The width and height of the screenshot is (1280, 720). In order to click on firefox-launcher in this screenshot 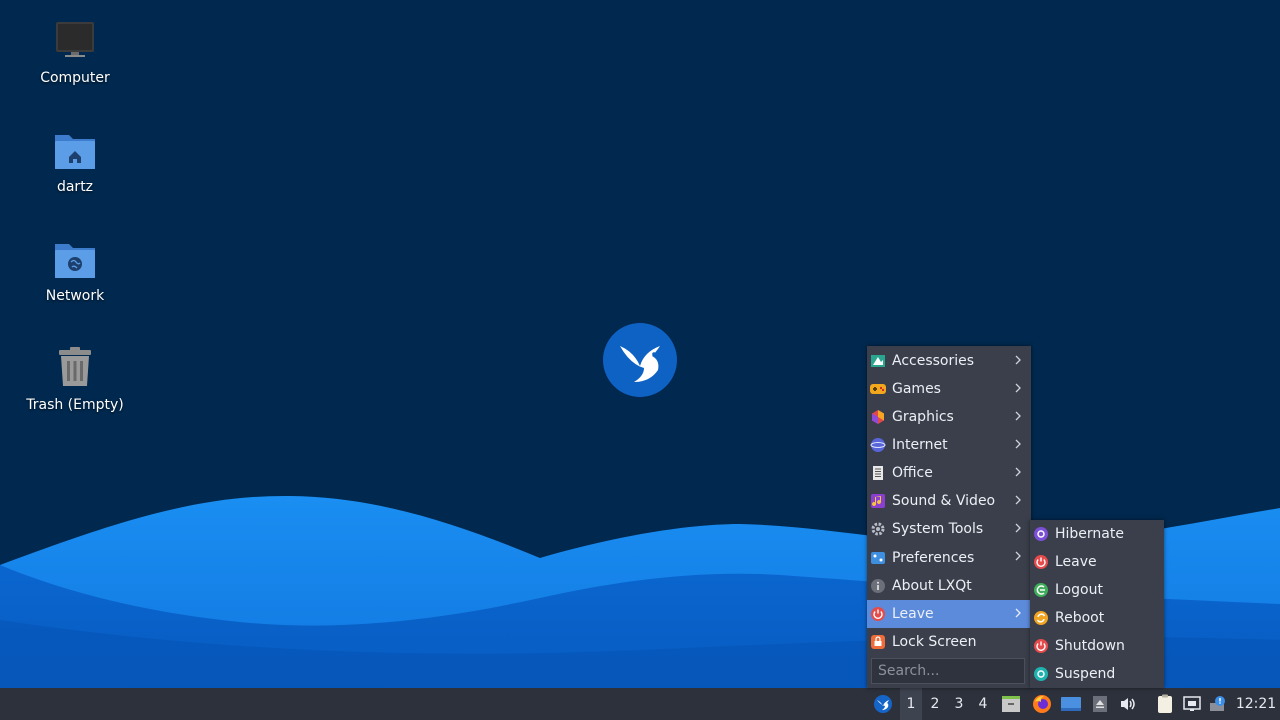, I will do `click(1042, 704)`.